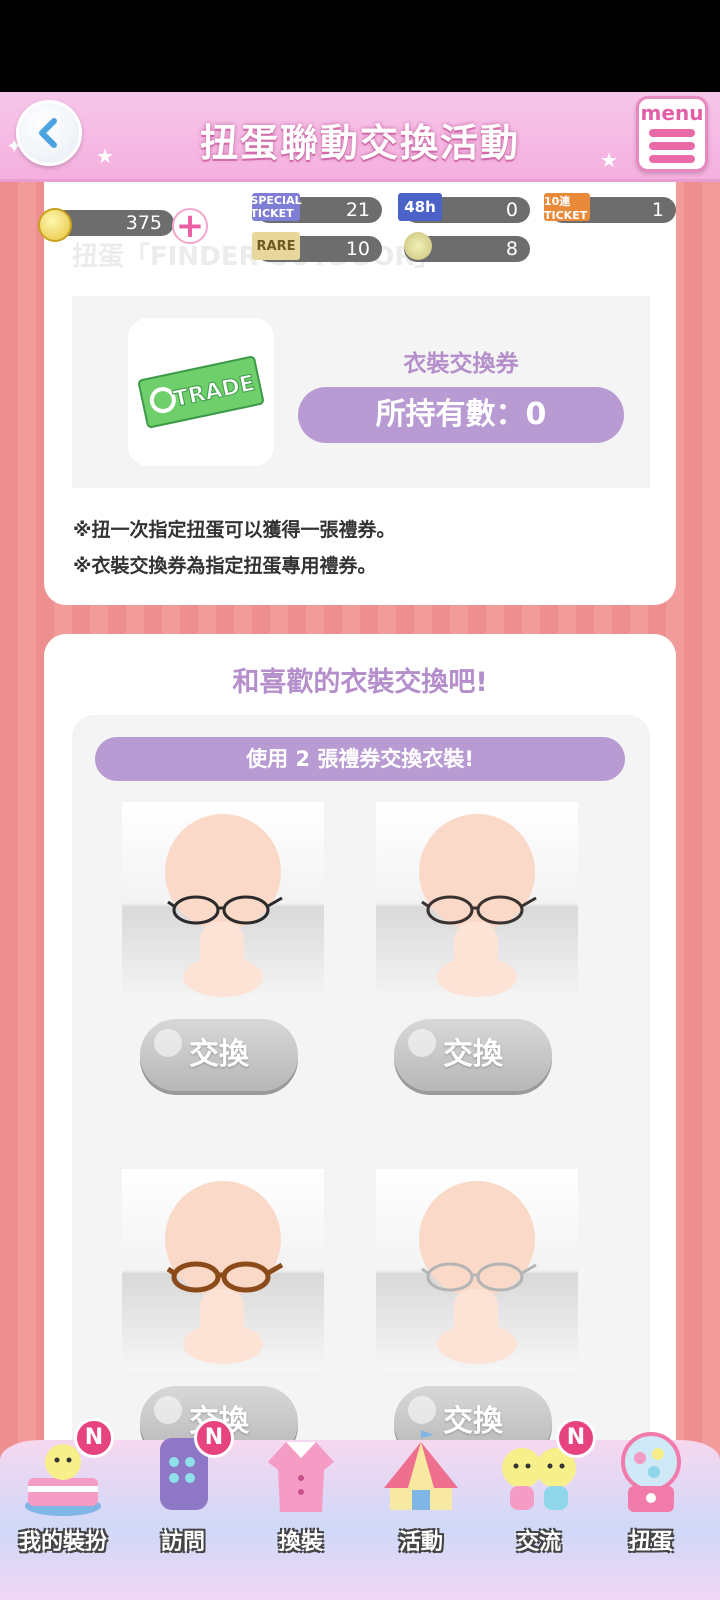 The image size is (720, 1600). Describe the element at coordinates (461, 364) in the screenshot. I see `ticket-name: 衣裝交換券` at that location.